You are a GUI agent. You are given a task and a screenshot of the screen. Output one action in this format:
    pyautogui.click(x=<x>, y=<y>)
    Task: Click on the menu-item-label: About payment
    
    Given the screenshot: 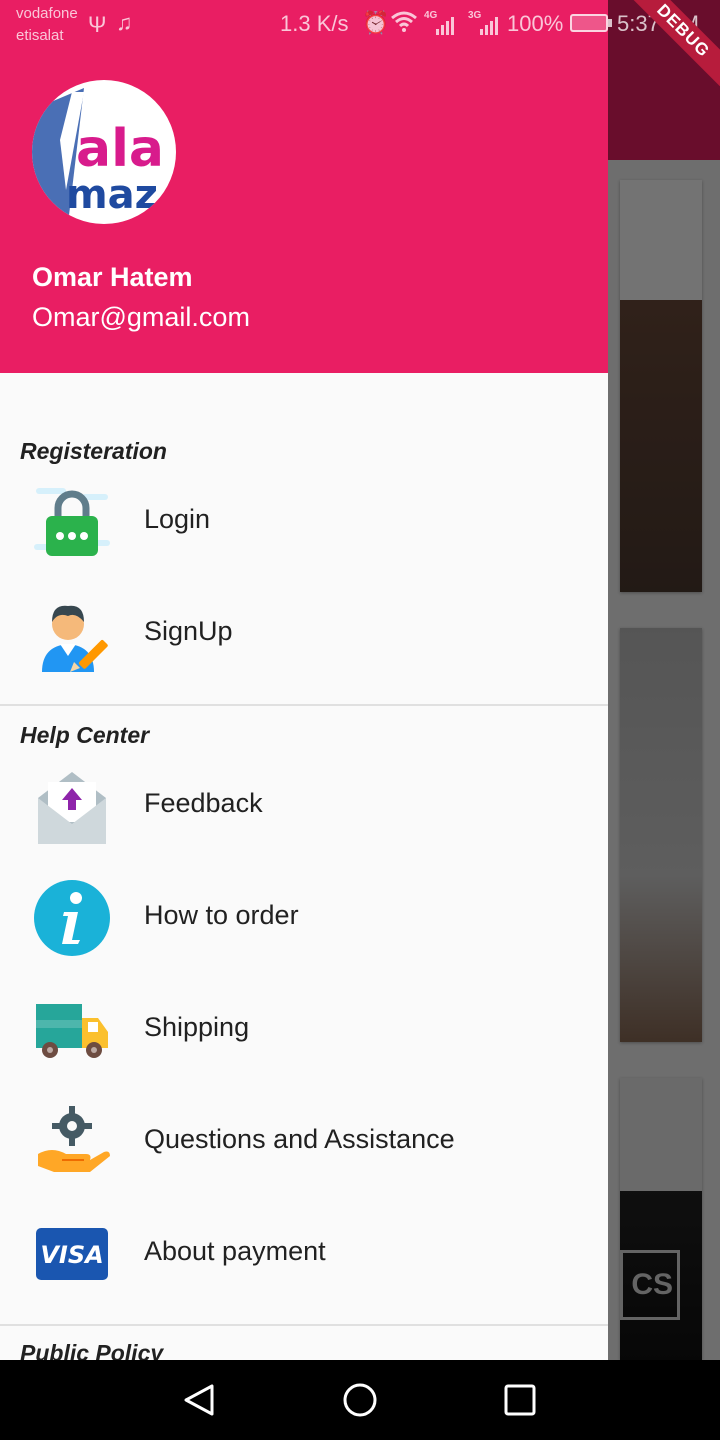 What is the action you would take?
    pyautogui.click(x=235, y=1251)
    